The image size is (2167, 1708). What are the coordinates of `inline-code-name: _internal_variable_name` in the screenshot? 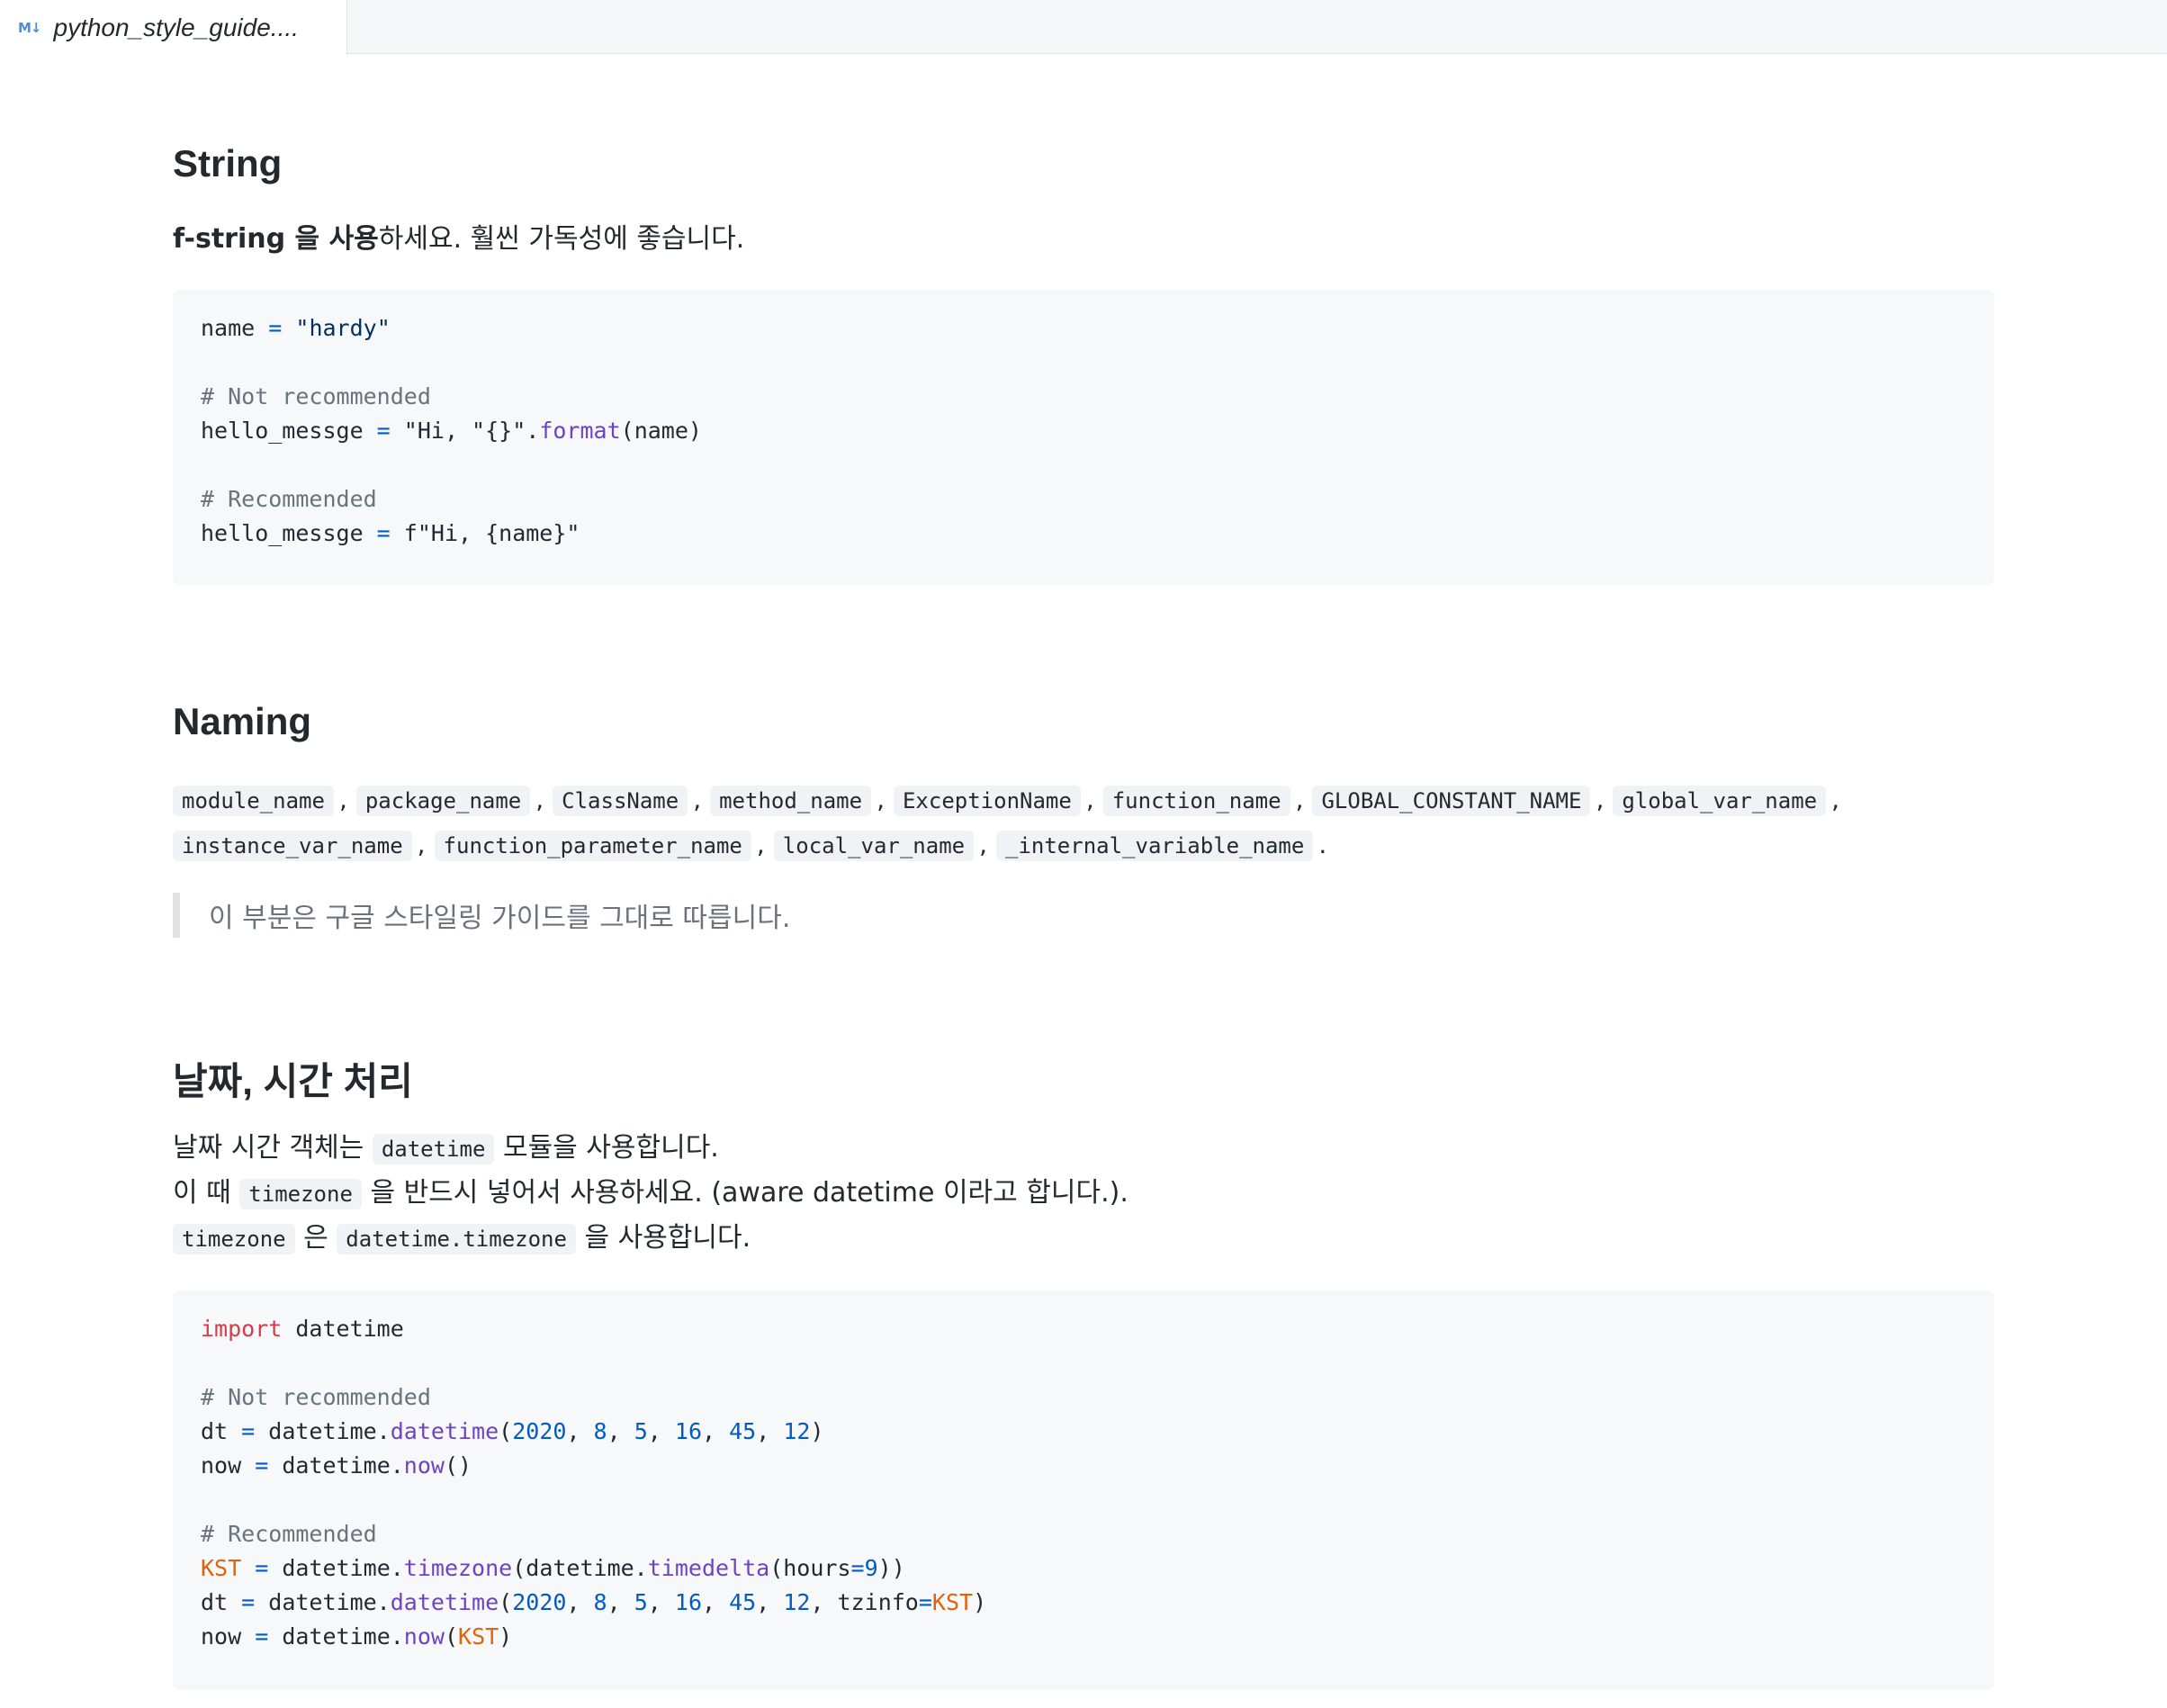 It's located at (1155, 846).